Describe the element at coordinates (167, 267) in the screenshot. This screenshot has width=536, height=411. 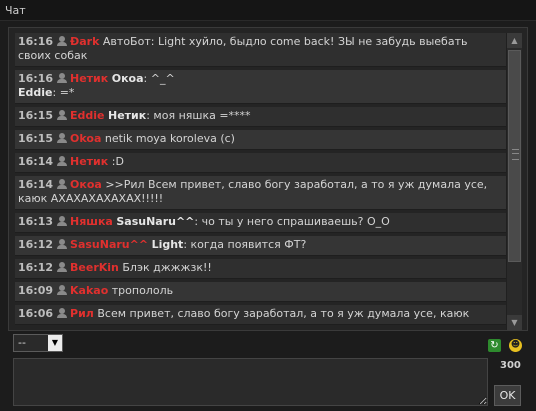
I see `message-text: Блэк джжжзк!!` at that location.